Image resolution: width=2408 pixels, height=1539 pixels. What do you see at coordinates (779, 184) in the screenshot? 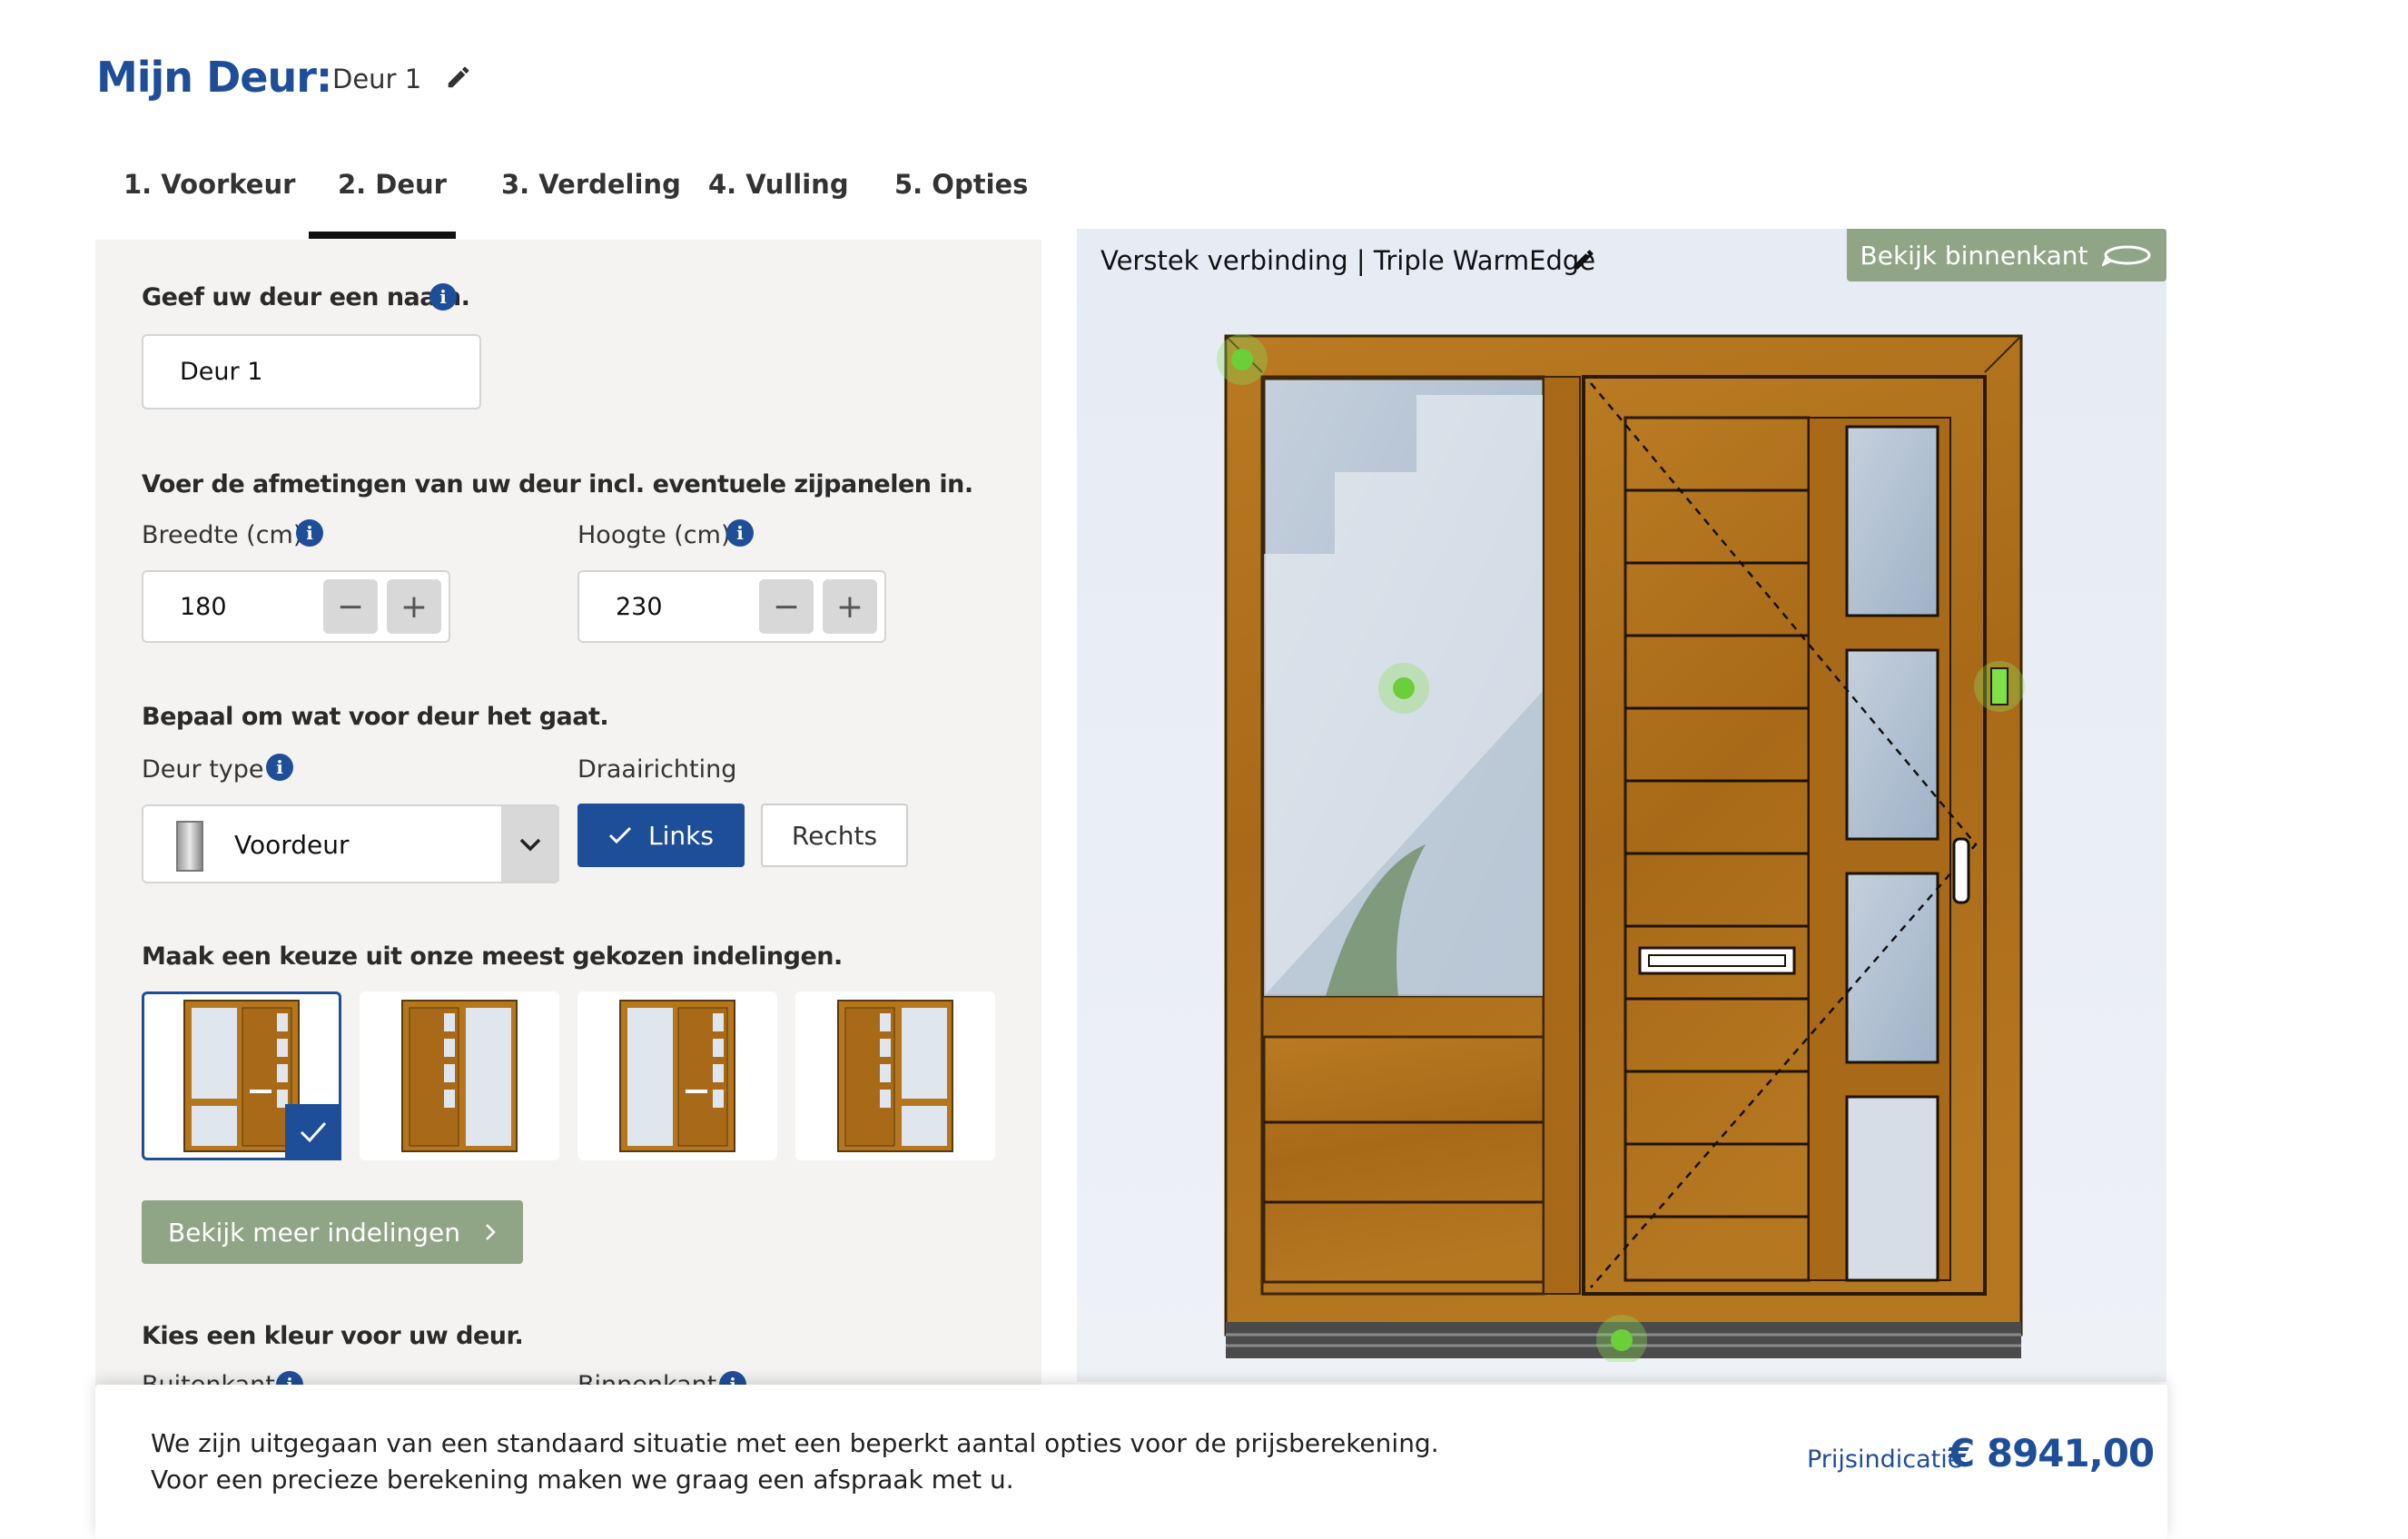
I see `tab-vulling: 4. Vulling` at bounding box center [779, 184].